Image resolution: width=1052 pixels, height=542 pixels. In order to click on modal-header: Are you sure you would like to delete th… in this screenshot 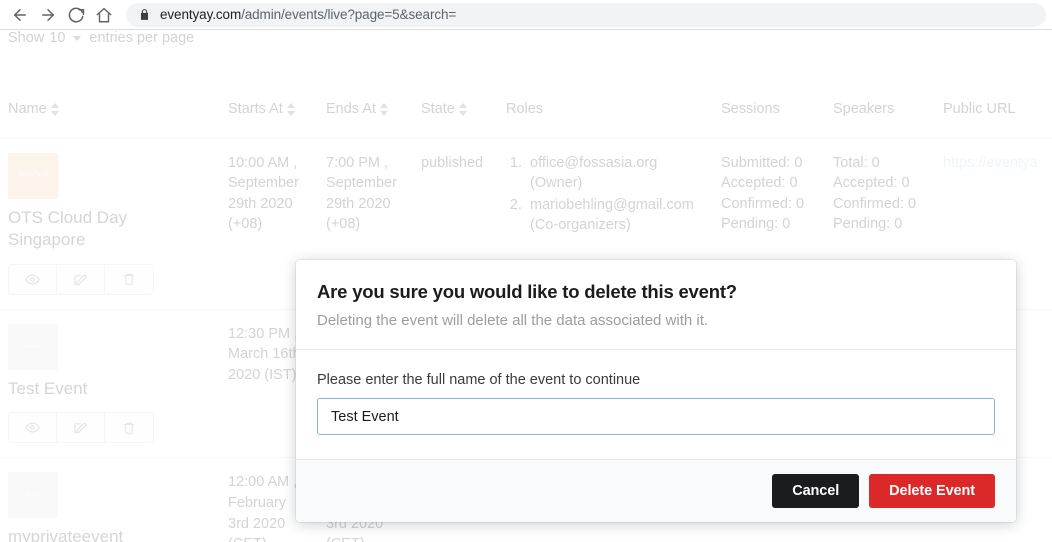, I will do `click(656, 305)`.